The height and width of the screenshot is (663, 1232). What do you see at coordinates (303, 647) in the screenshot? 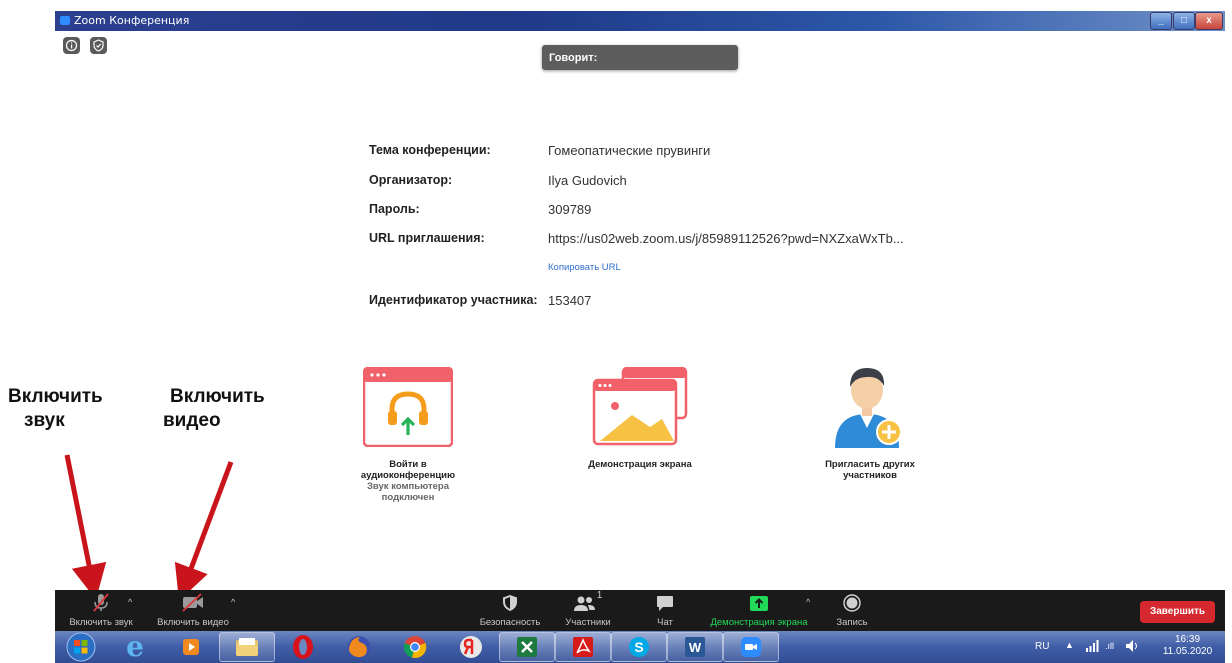
I see `opera-icon` at bounding box center [303, 647].